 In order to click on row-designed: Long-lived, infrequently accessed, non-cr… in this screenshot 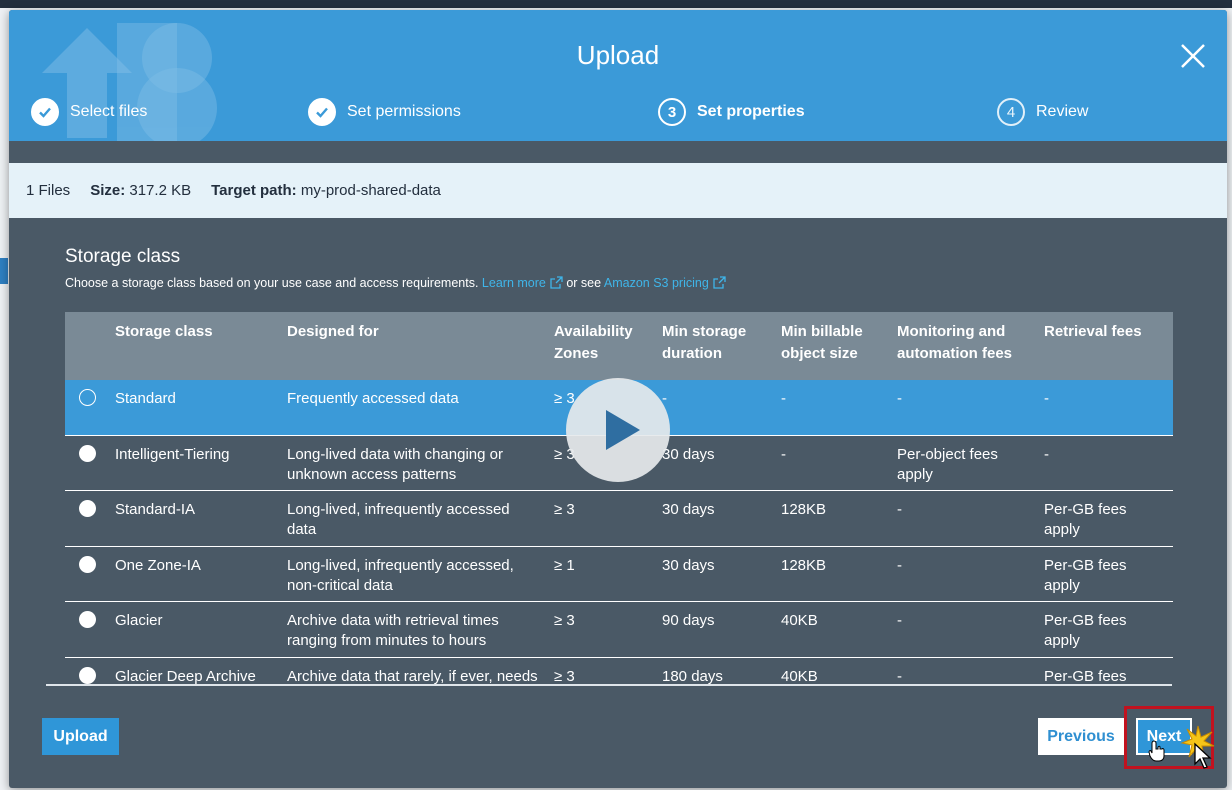, I will do `click(400, 575)`.